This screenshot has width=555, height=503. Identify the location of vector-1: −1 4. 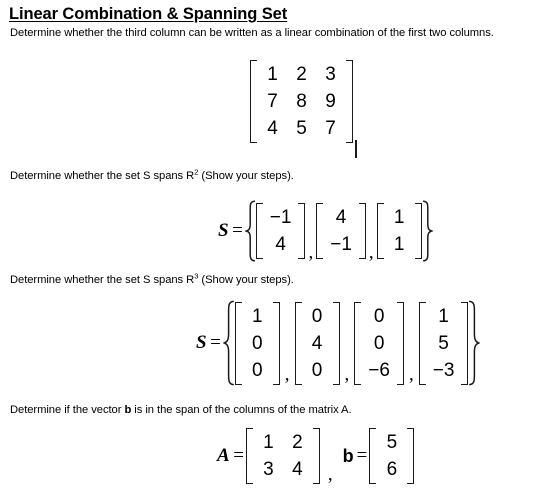
(280, 231).